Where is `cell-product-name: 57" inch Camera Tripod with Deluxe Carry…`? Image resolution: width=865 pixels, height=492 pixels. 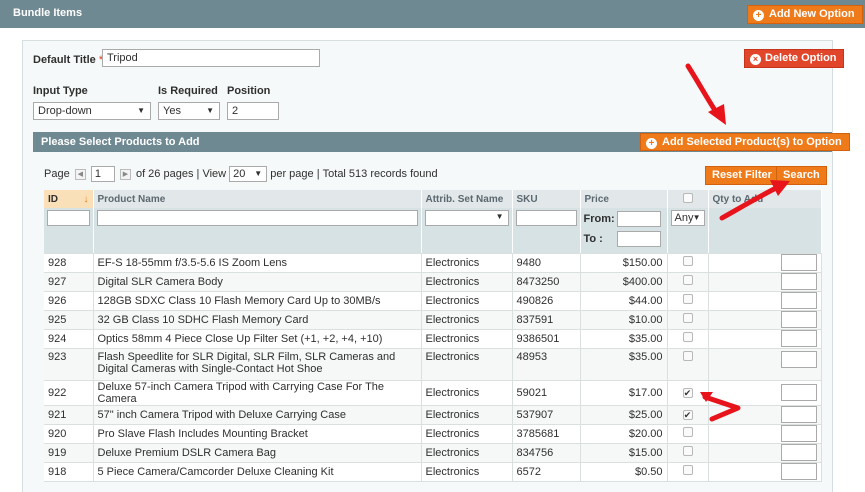 cell-product-name: 57" inch Camera Tripod with Deluxe Carry… is located at coordinates (257, 415).